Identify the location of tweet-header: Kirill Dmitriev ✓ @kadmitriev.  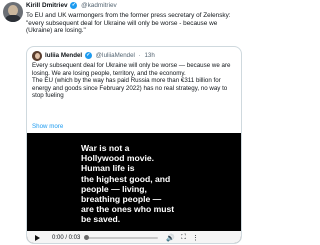
(71, 5).